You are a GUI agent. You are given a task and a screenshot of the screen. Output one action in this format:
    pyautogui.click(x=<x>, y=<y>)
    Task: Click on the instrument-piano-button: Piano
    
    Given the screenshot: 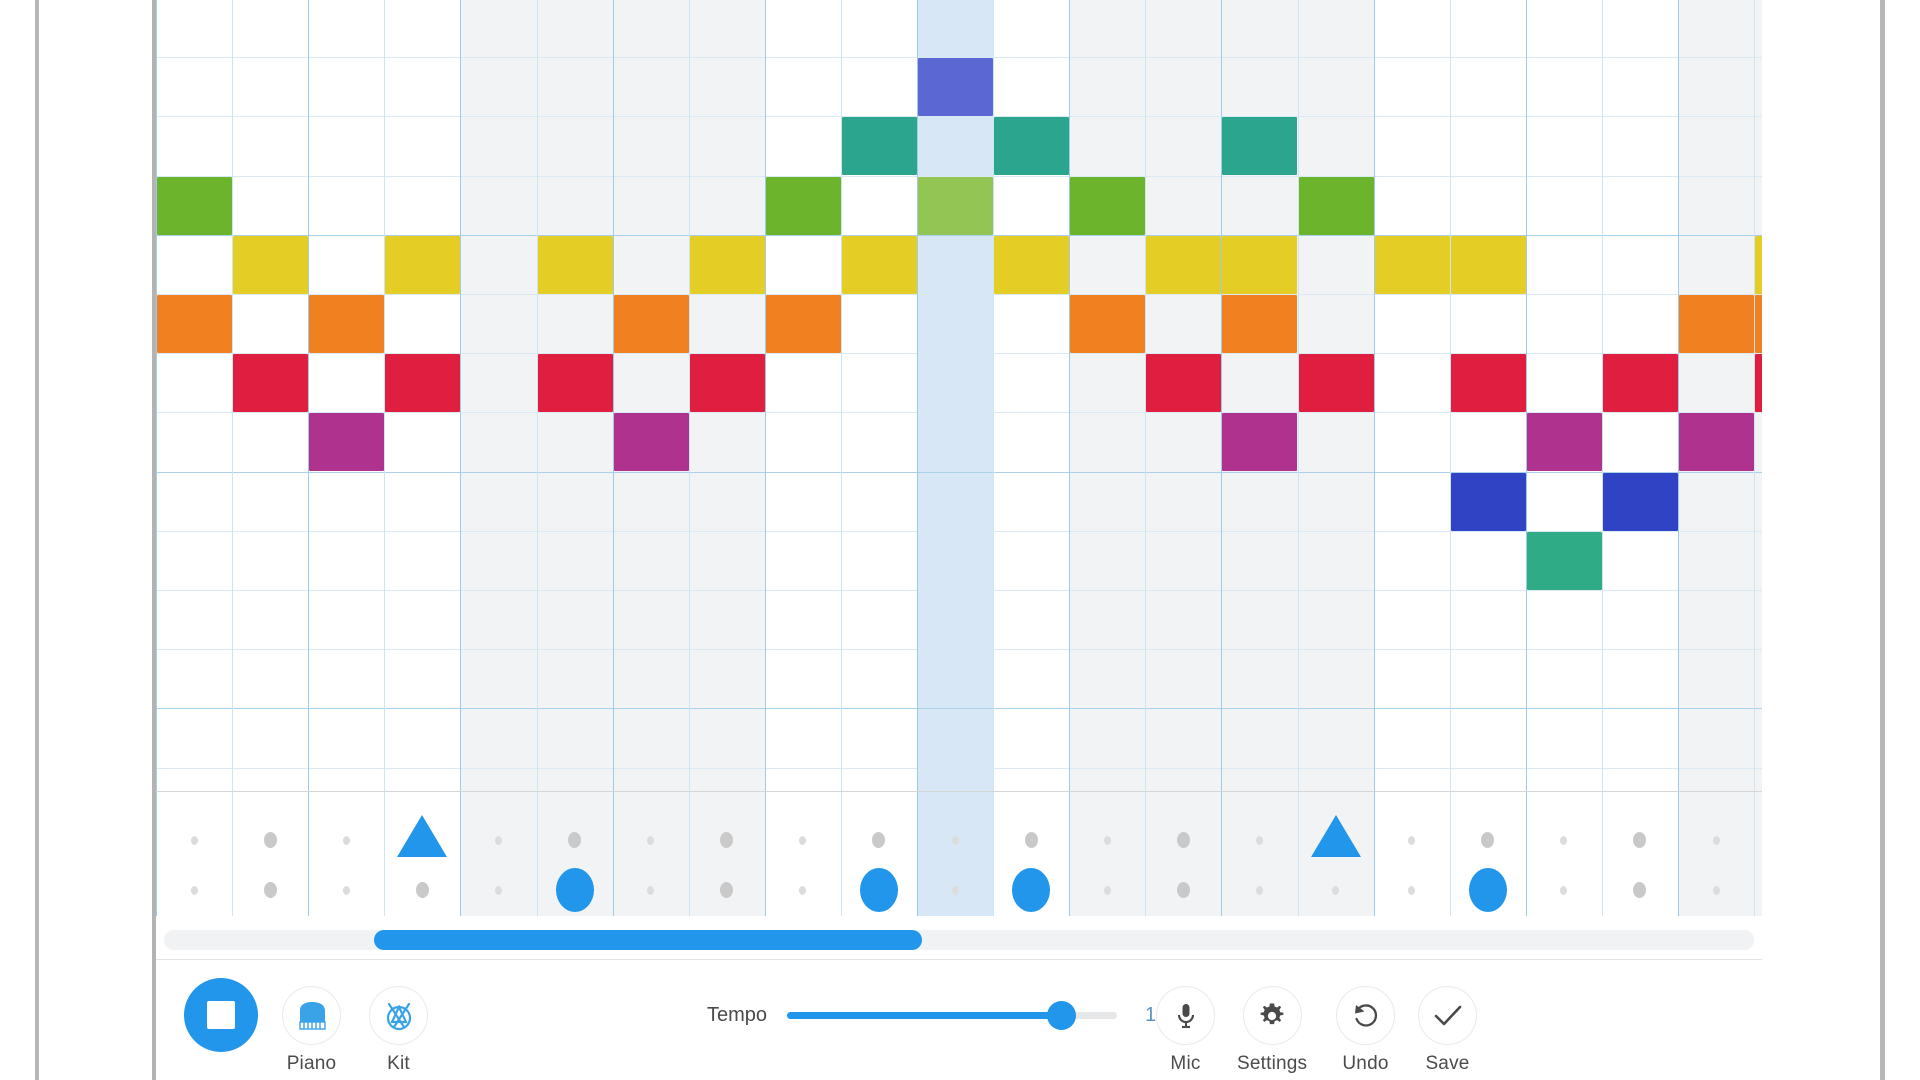 What is the action you would take?
    pyautogui.click(x=311, y=1030)
    